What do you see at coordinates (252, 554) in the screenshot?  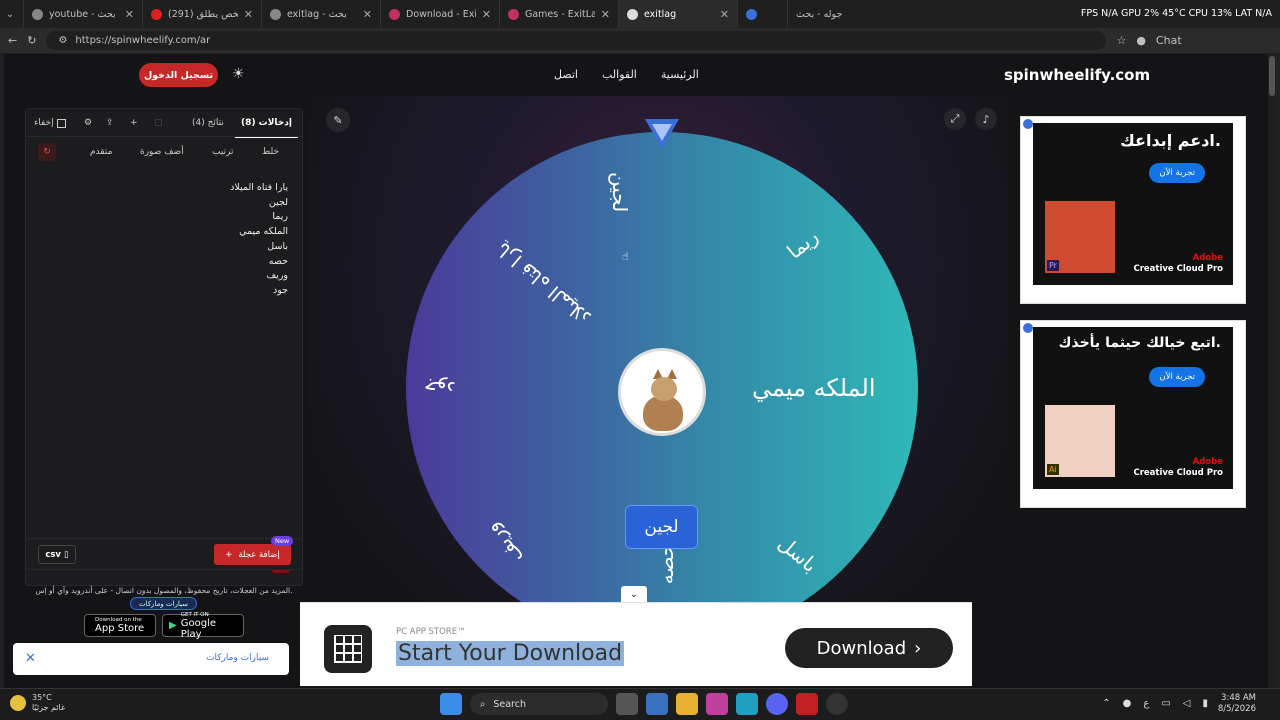 I see `add-wheel-button: + إضافة عجلة` at bounding box center [252, 554].